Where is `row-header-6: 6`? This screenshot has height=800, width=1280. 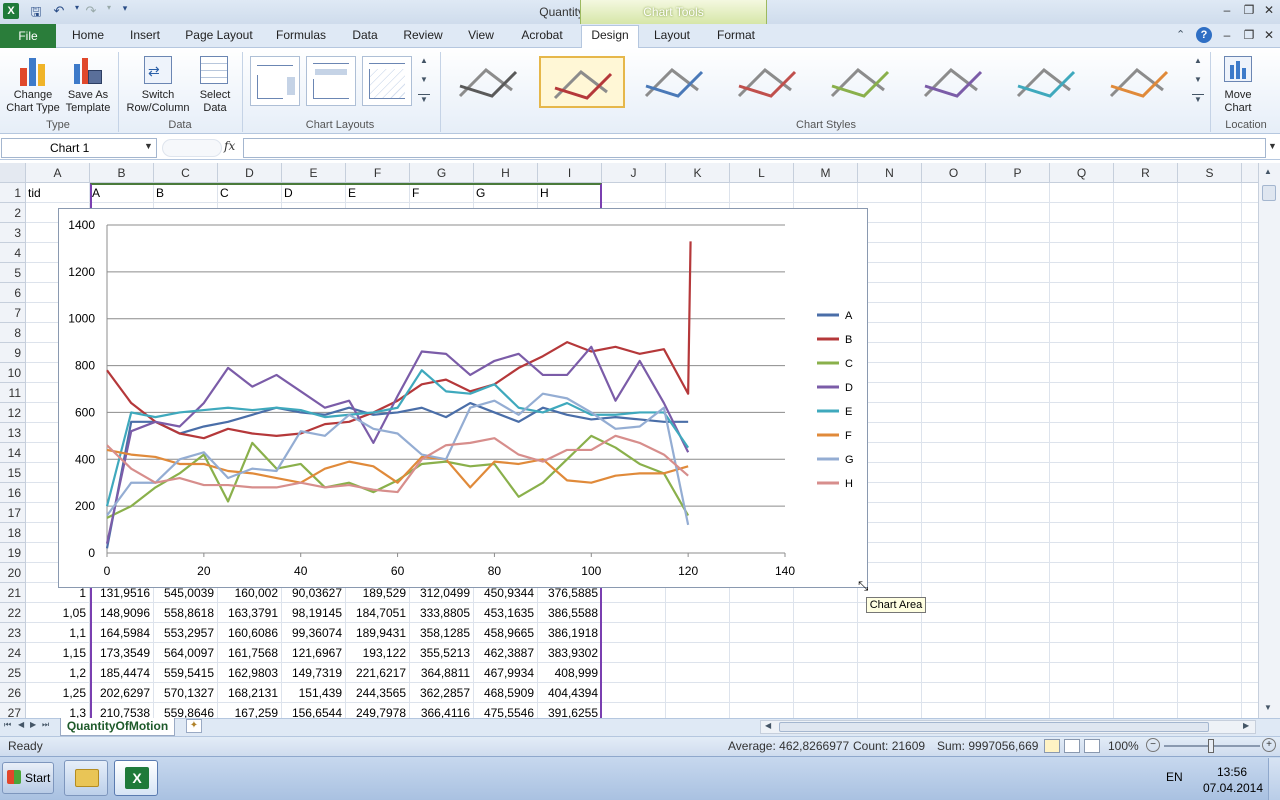
row-header-6: 6 is located at coordinates (13, 293).